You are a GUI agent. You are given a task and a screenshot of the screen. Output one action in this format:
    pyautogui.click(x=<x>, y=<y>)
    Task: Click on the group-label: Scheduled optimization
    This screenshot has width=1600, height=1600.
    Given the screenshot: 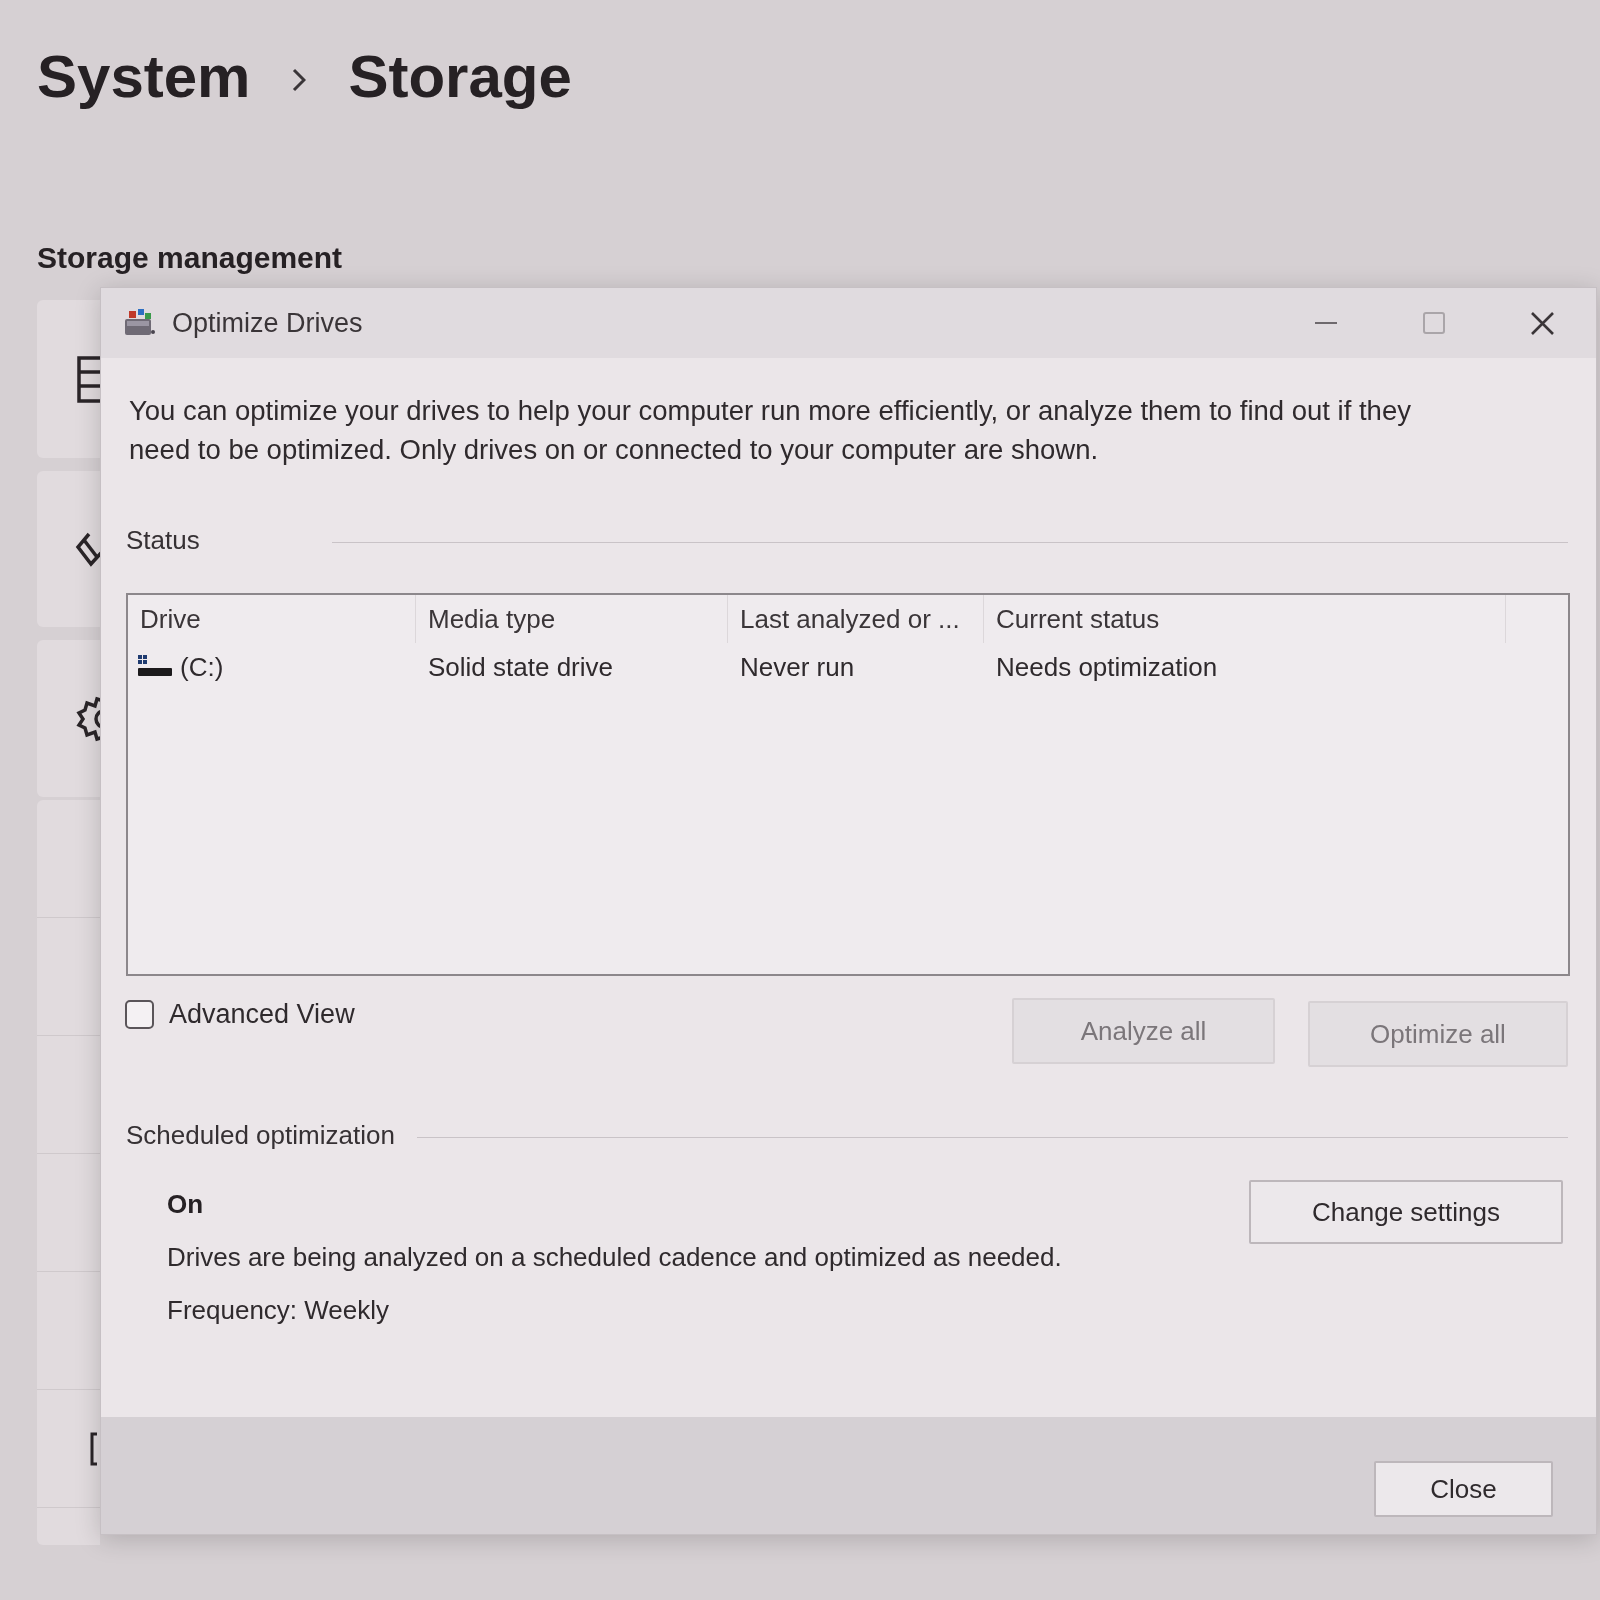 What is the action you would take?
    pyautogui.click(x=260, y=1135)
    